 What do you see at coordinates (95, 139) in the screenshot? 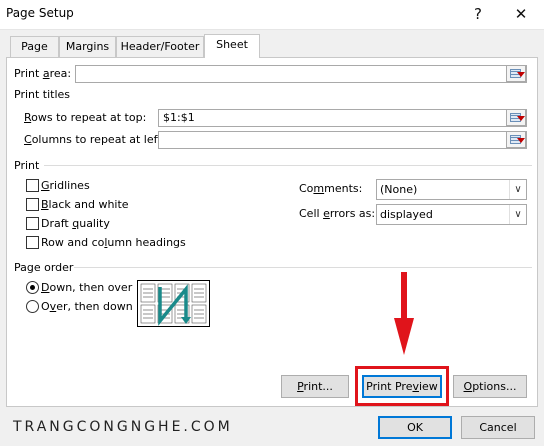
I see `cols-repeat-label: Columns to repeat at left:` at bounding box center [95, 139].